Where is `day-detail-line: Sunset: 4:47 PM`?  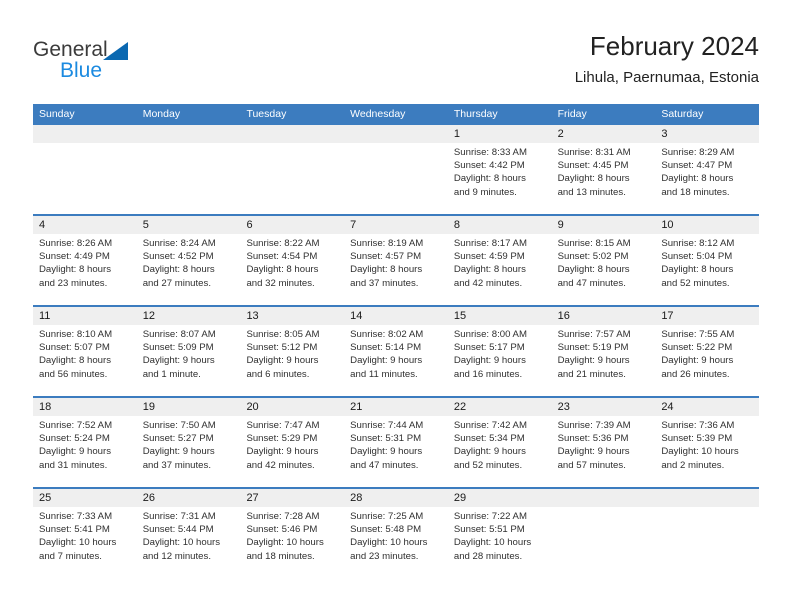 day-detail-line: Sunset: 4:47 PM is located at coordinates (697, 166).